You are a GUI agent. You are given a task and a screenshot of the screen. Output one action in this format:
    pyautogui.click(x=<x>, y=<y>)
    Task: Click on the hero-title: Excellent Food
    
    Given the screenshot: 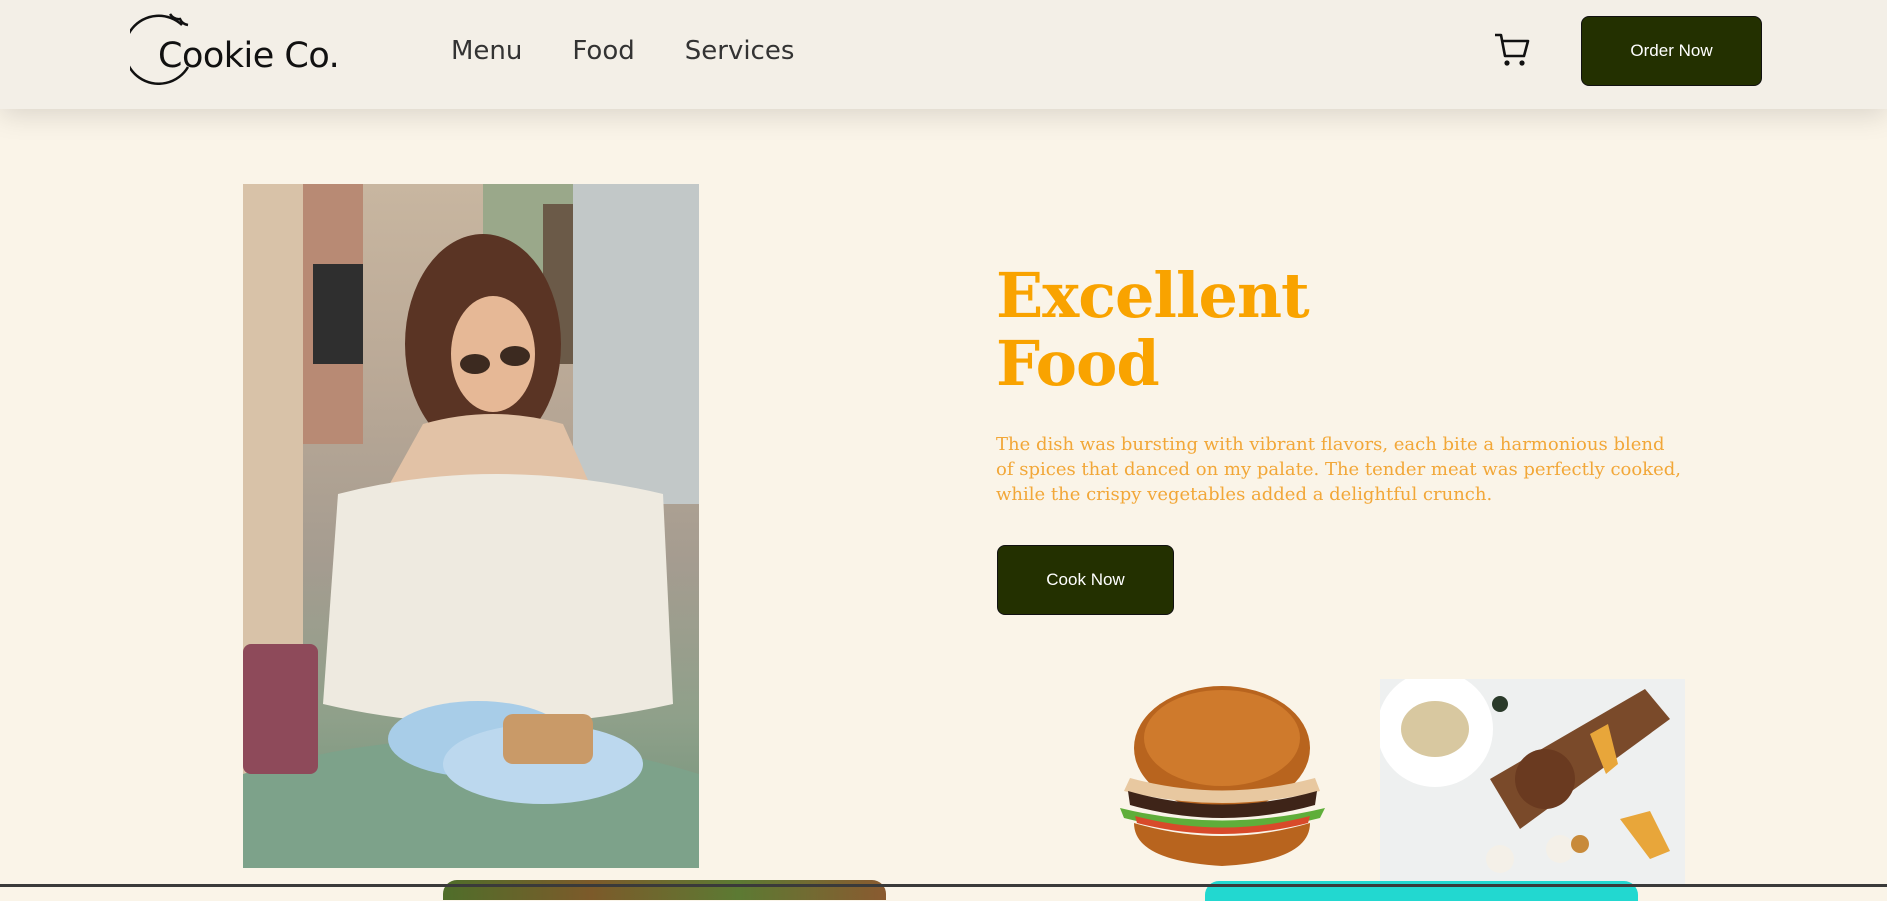 What is the action you would take?
    pyautogui.click(x=1153, y=329)
    